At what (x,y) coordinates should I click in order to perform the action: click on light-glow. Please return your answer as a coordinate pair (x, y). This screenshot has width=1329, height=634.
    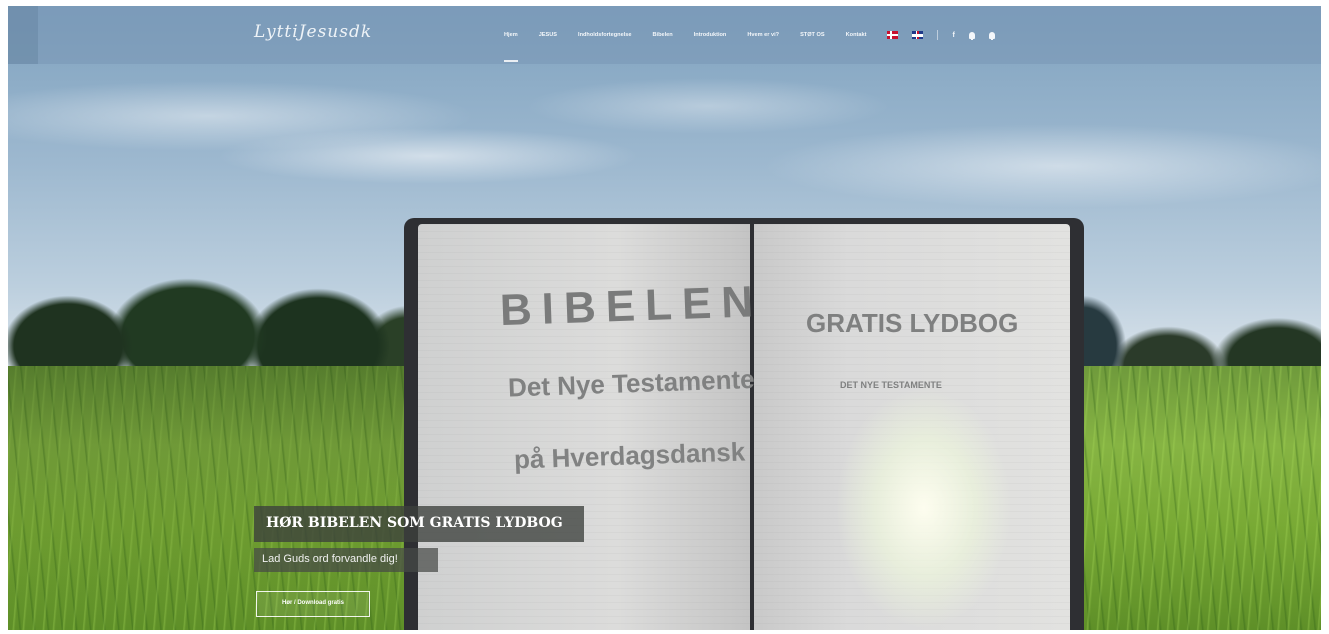
    Looking at the image, I should click on (924, 488).